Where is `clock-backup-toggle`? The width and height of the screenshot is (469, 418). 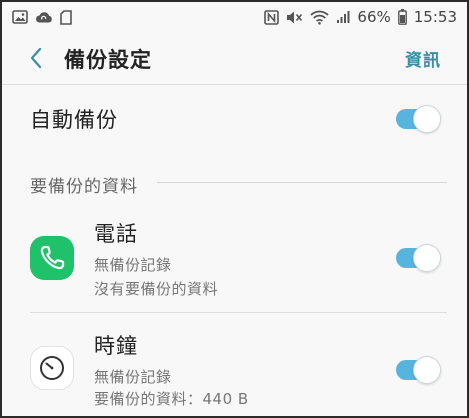 clock-backup-toggle is located at coordinates (418, 370).